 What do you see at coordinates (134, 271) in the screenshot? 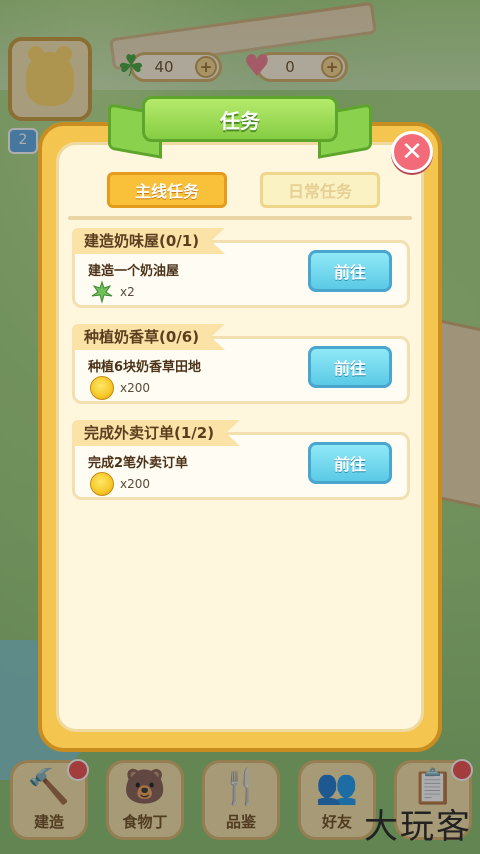
I see `task-description: 建造一个奶油屋` at bounding box center [134, 271].